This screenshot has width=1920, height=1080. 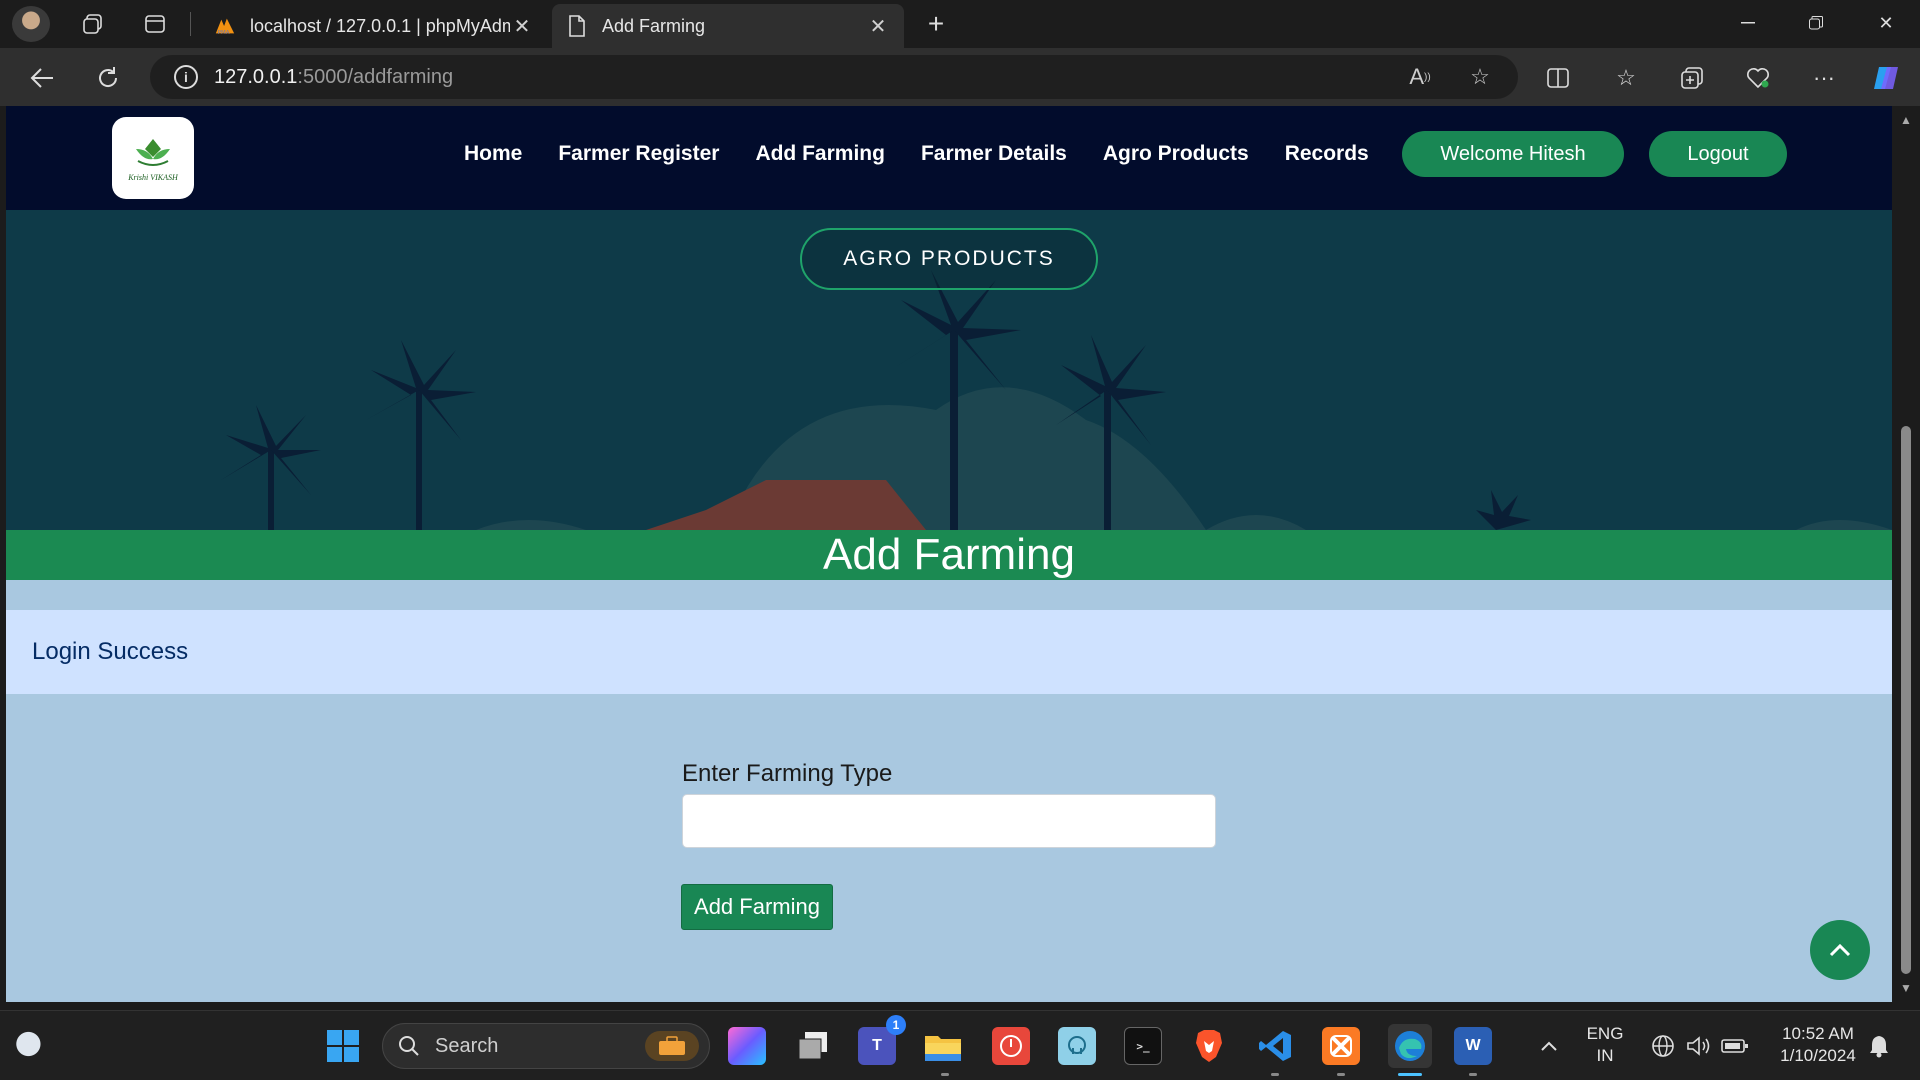 I want to click on farming-type-input, so click(x=949, y=821).